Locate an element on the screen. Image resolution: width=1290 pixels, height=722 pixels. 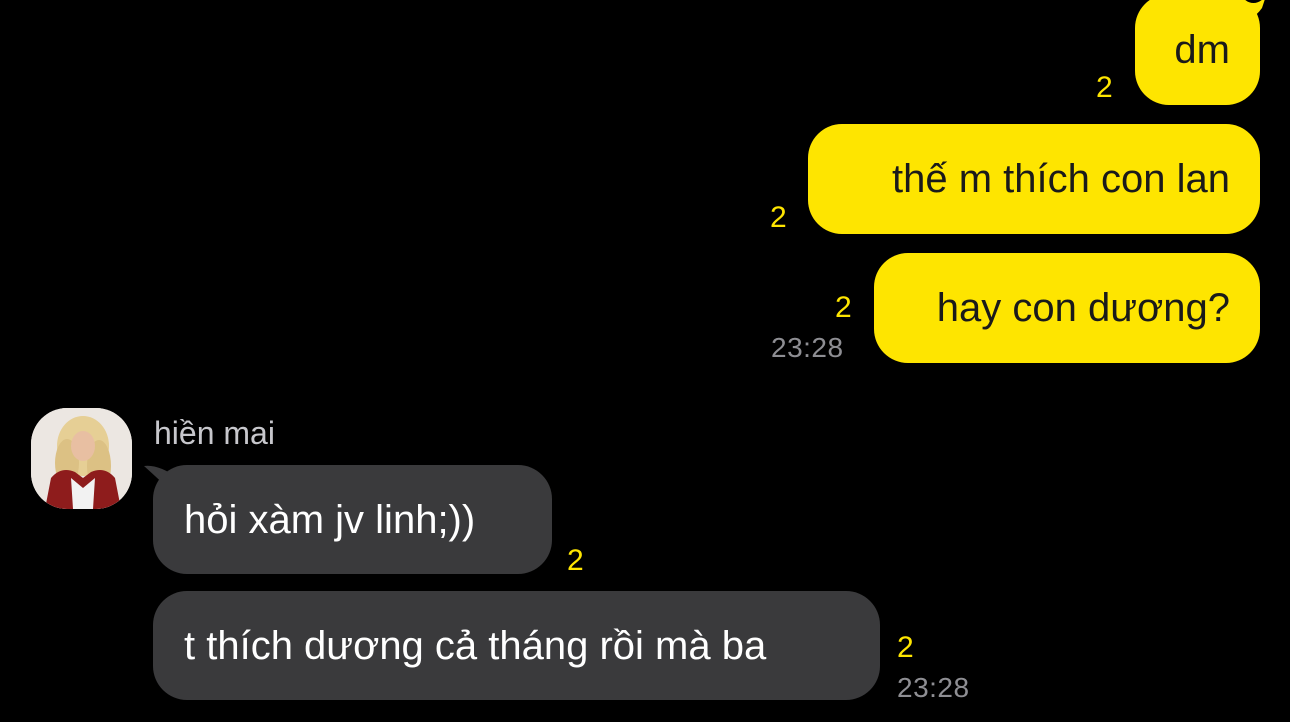
message-text: dm is located at coordinates (1202, 49).